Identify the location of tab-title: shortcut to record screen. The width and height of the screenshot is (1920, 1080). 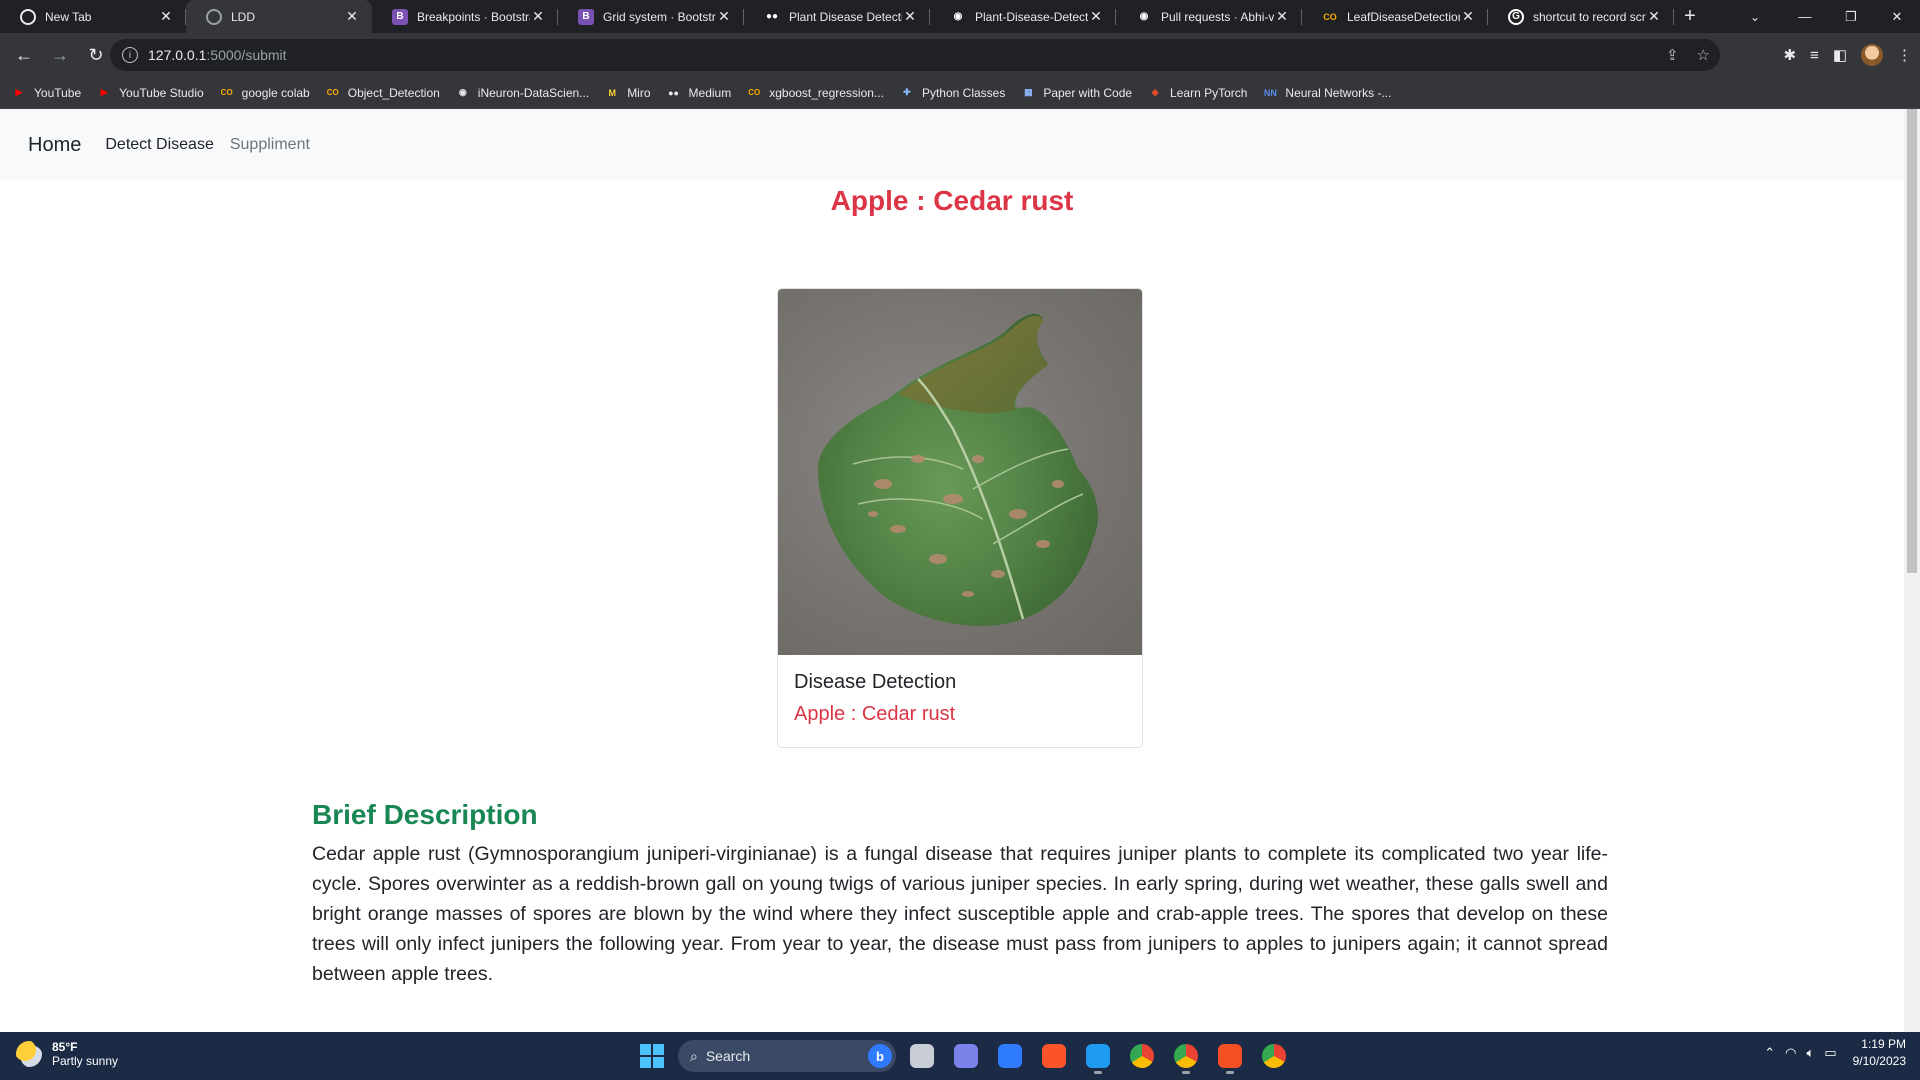
(1589, 16).